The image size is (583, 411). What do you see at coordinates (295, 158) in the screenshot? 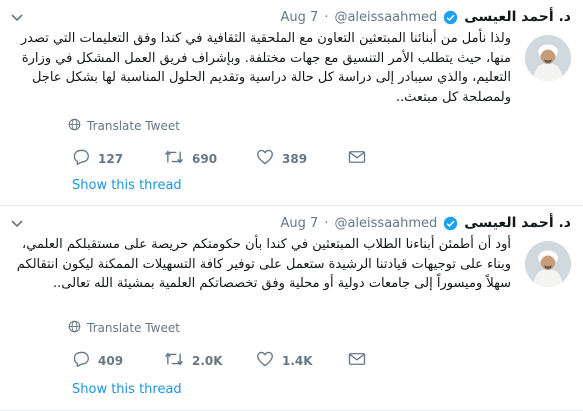
I see `like-count: 389` at bounding box center [295, 158].